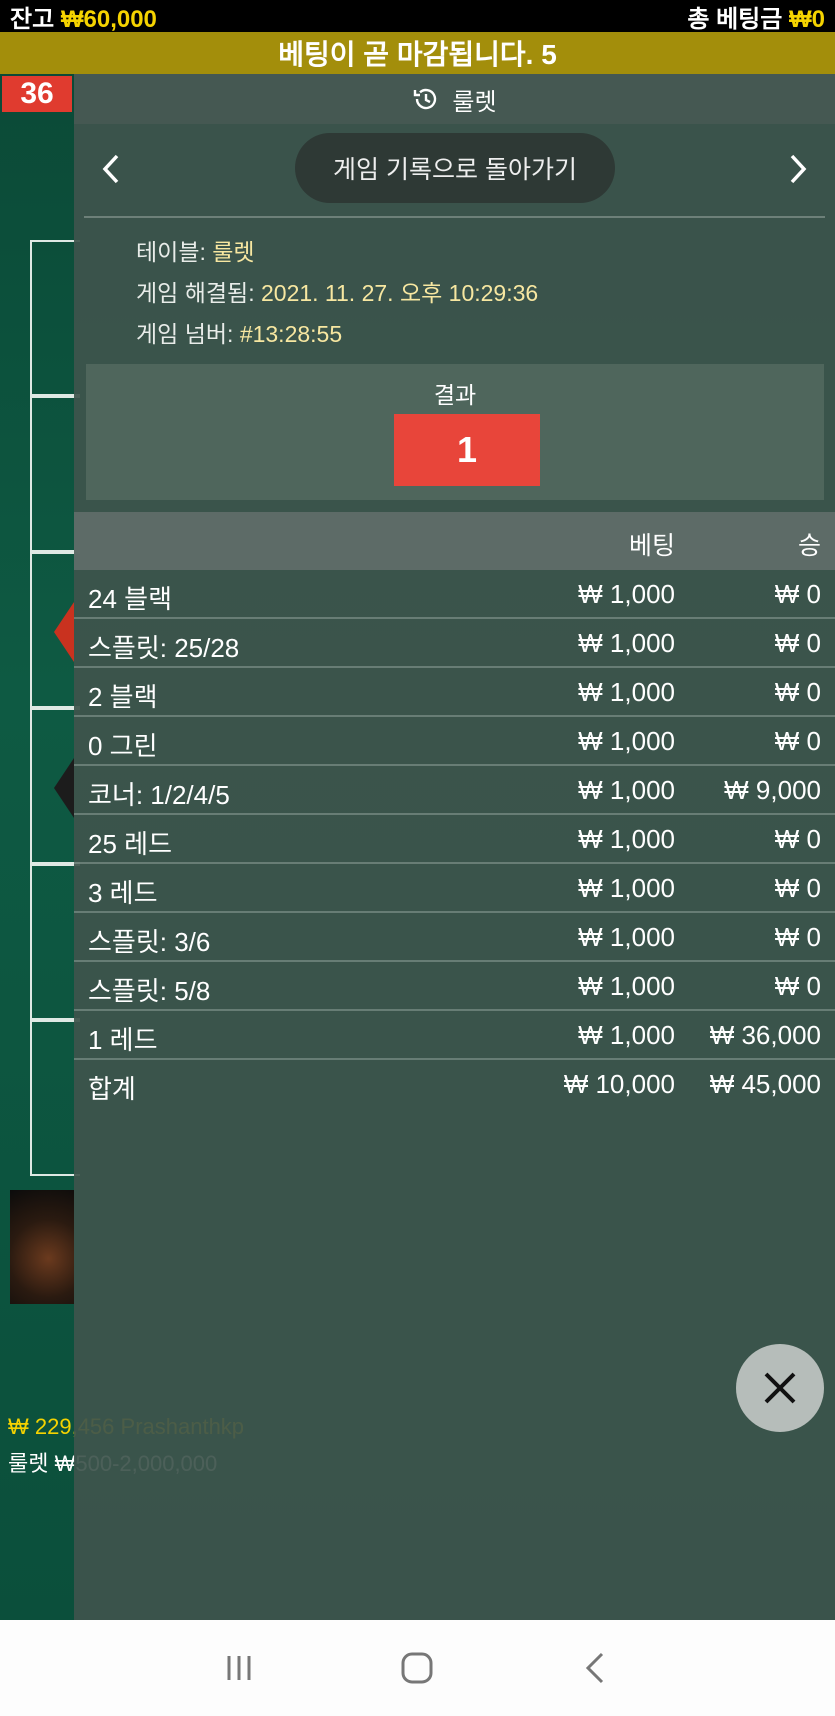 This screenshot has height=1716, width=835. What do you see at coordinates (474, 102) in the screenshot?
I see `panel-title: 룰렛` at bounding box center [474, 102].